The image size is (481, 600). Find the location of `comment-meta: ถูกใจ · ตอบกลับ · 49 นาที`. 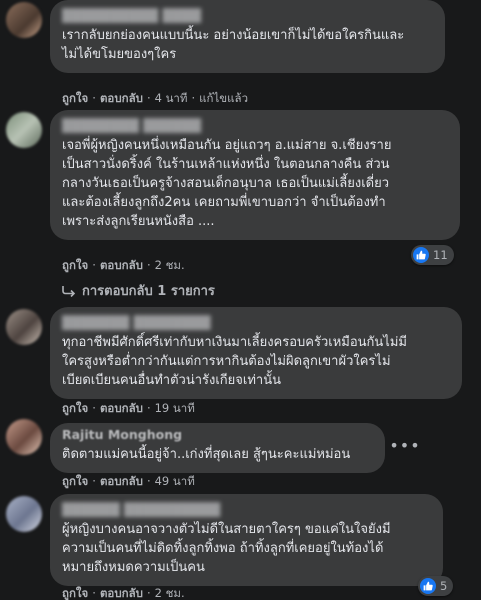

comment-meta: ถูกใจ · ตอบกลับ · 49 นาที is located at coordinates (128, 481).